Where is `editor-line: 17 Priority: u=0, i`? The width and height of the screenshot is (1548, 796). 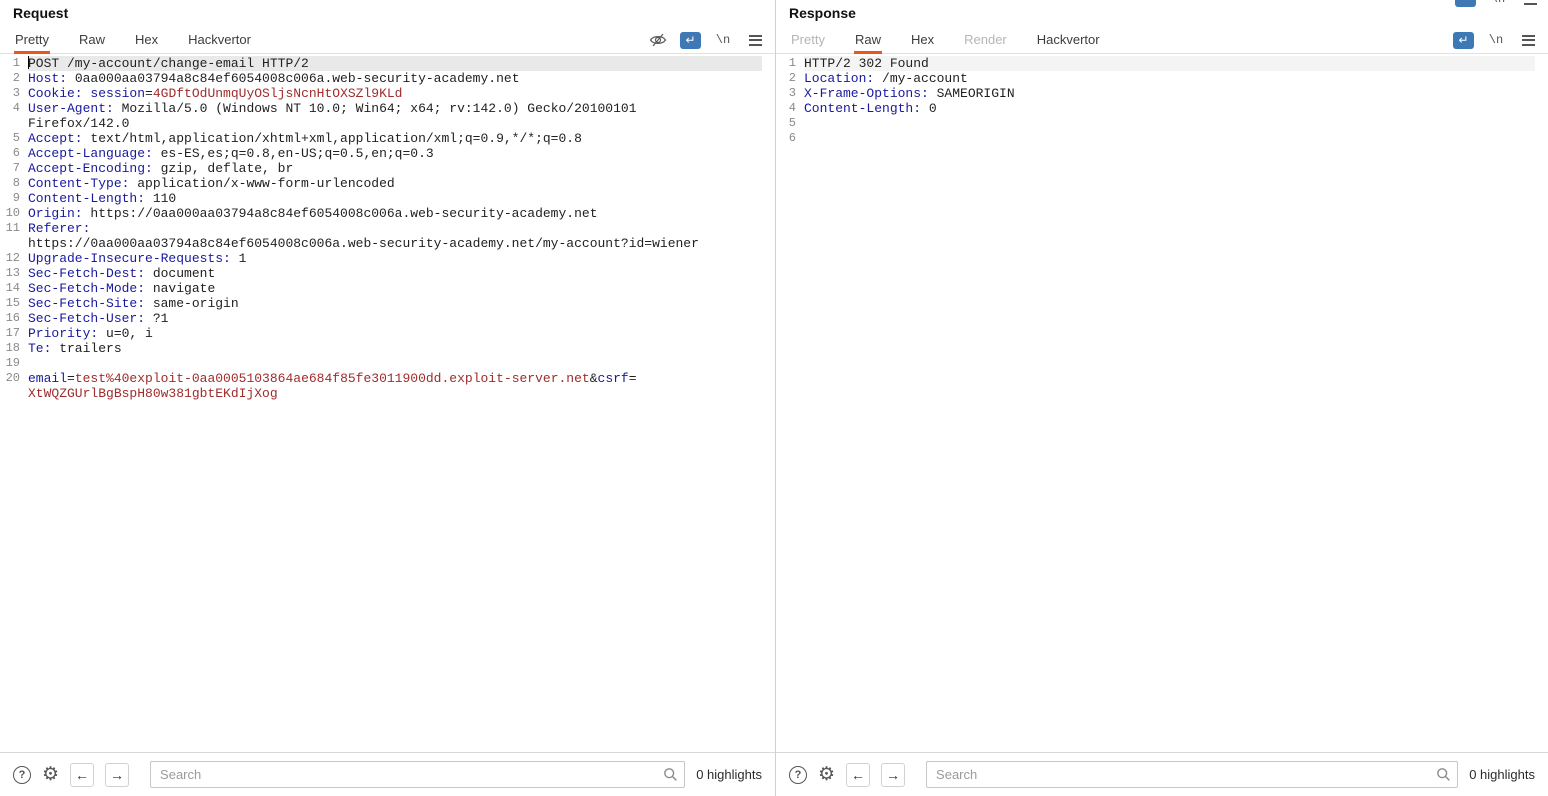 editor-line: 17 Priority: u=0, i is located at coordinates (387, 333).